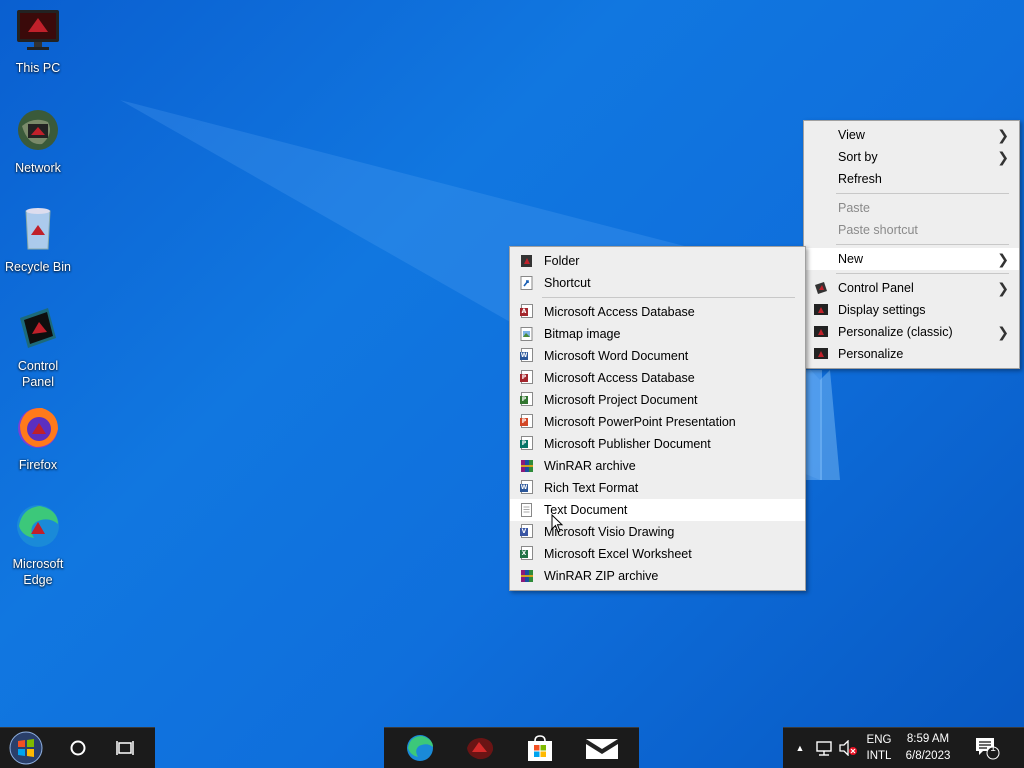 Image resolution: width=1024 pixels, height=768 pixels. I want to click on word-file-icon: W, so click(526, 355).